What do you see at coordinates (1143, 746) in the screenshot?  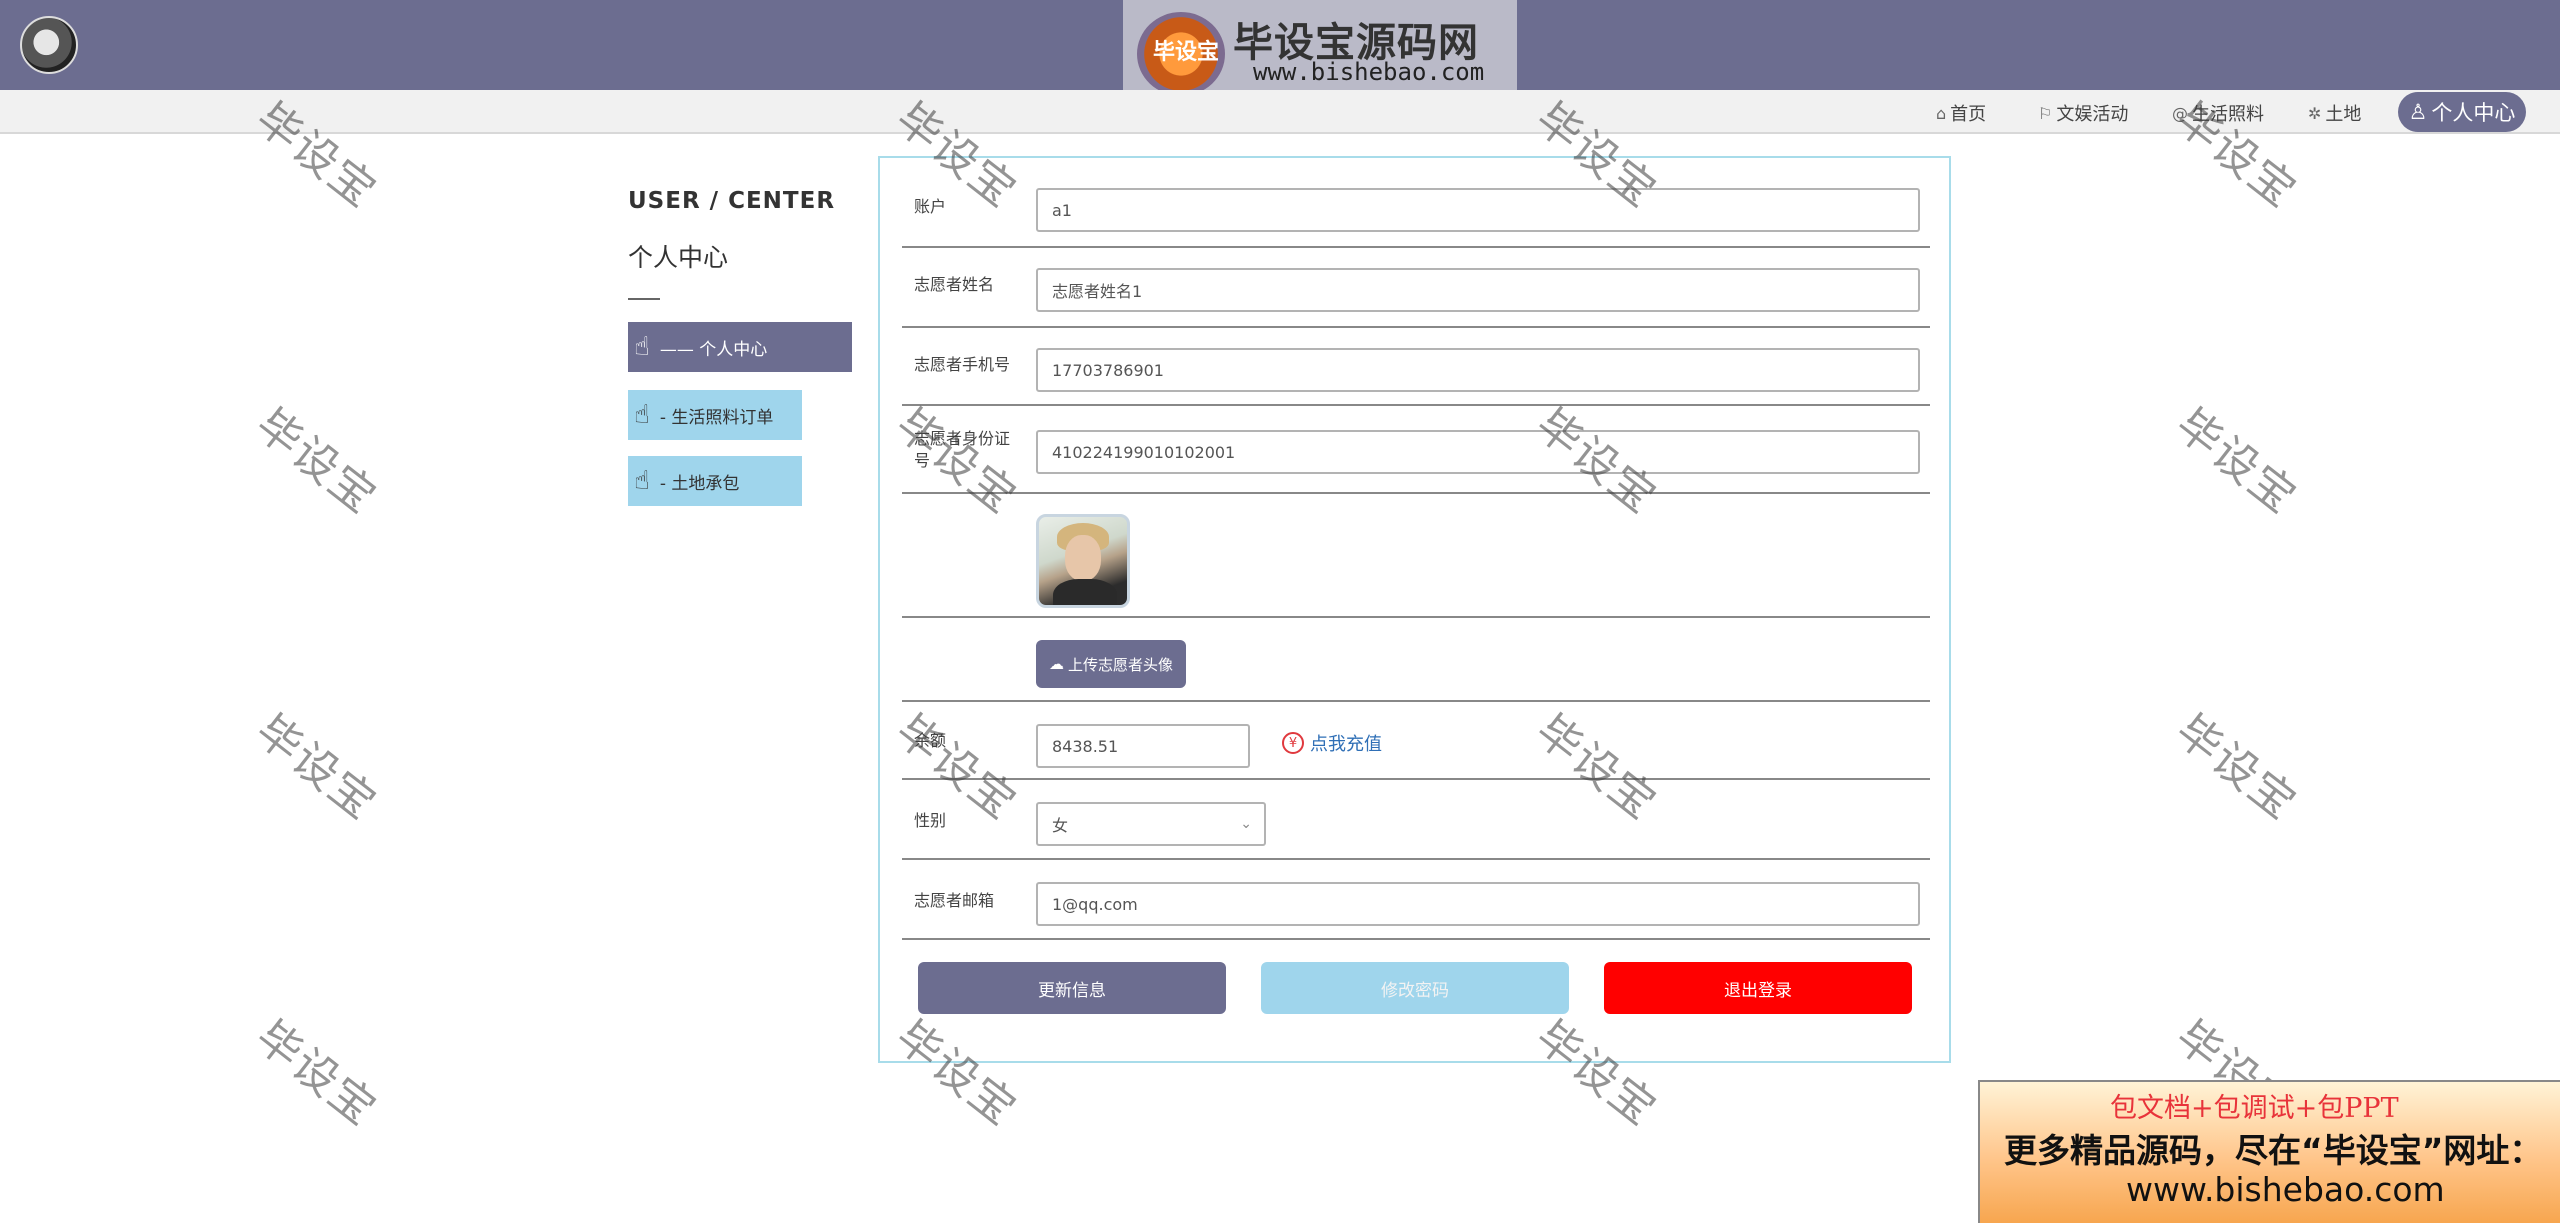 I see `balance-input: 8438.51` at bounding box center [1143, 746].